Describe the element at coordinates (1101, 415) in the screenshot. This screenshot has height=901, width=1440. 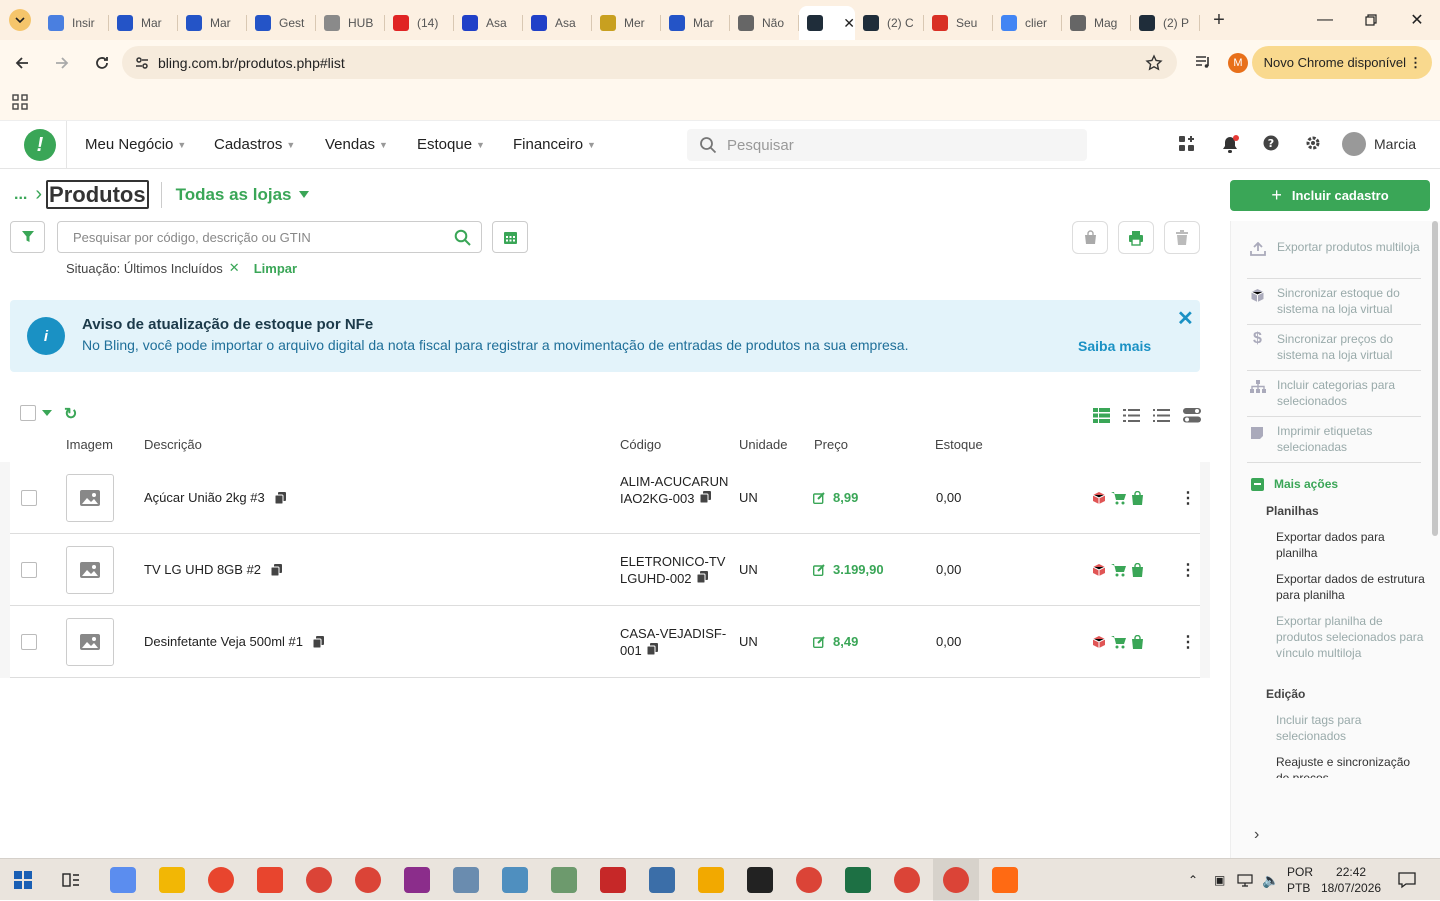
I see `grid-view-icon` at that location.